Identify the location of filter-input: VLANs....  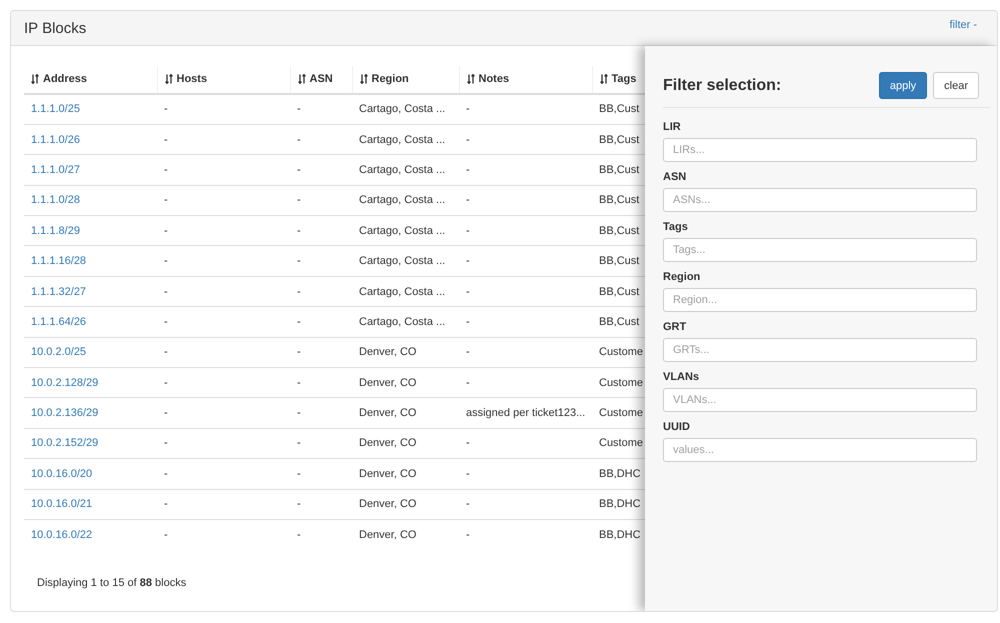
(820, 400).